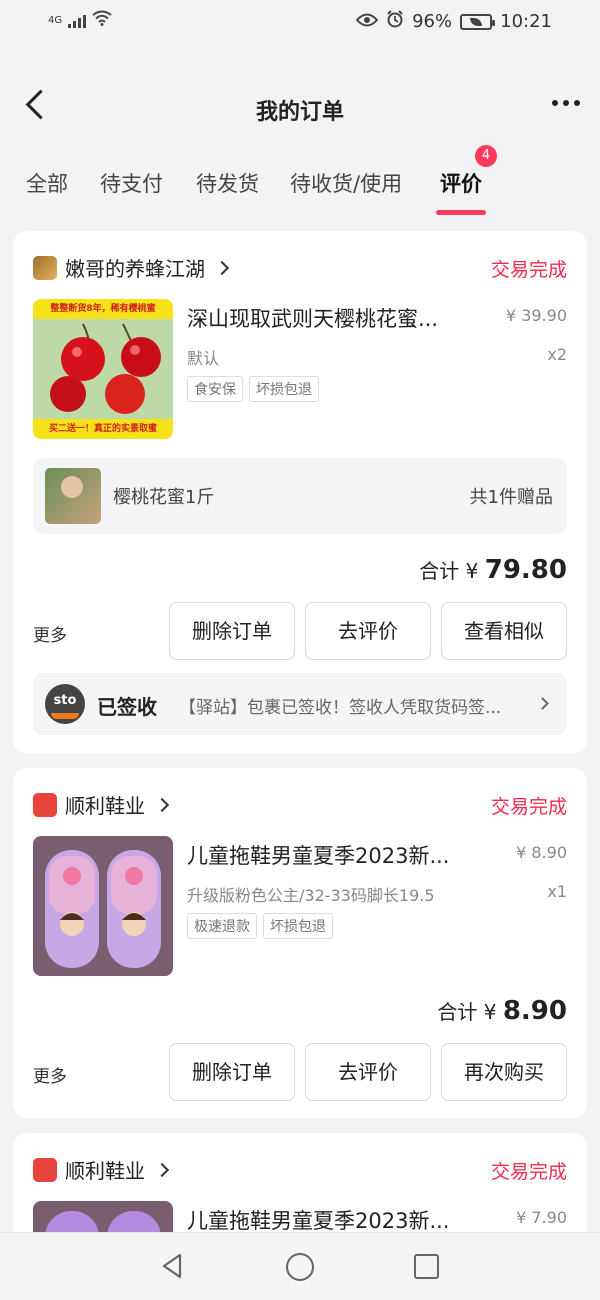 The image size is (600, 1300). Describe the element at coordinates (73, 496) in the screenshot. I see `gift-thumbnail` at that location.